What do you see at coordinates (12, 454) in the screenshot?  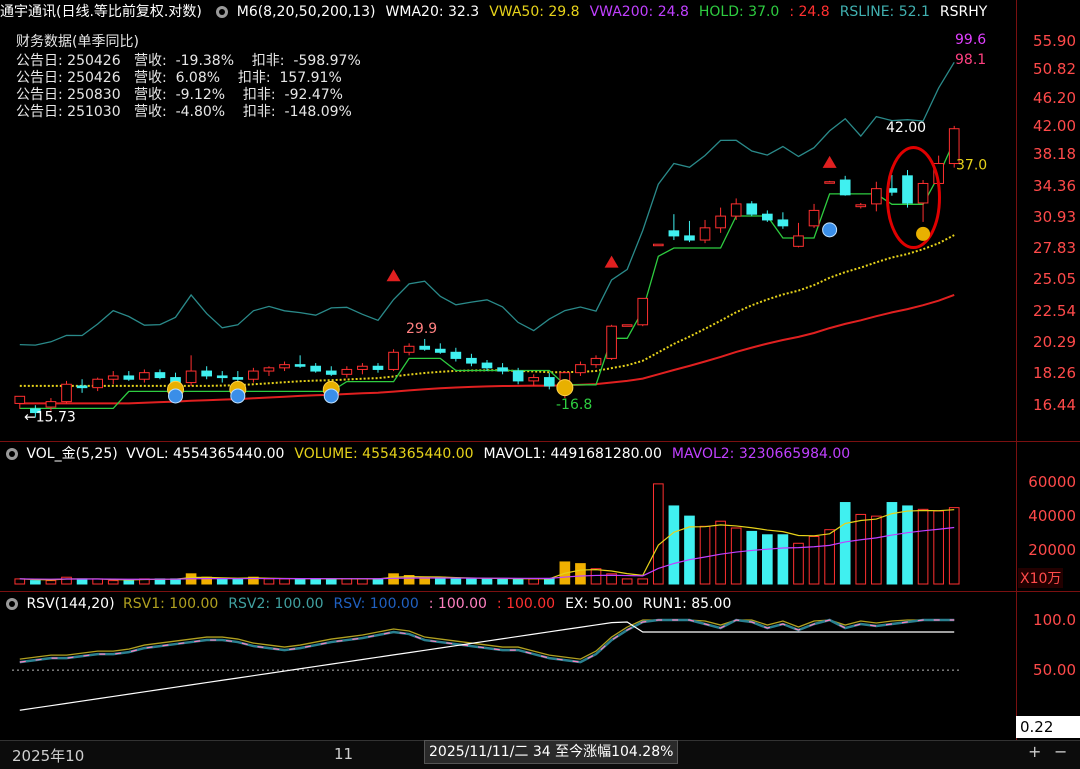 I see `volume-gear-icon` at bounding box center [12, 454].